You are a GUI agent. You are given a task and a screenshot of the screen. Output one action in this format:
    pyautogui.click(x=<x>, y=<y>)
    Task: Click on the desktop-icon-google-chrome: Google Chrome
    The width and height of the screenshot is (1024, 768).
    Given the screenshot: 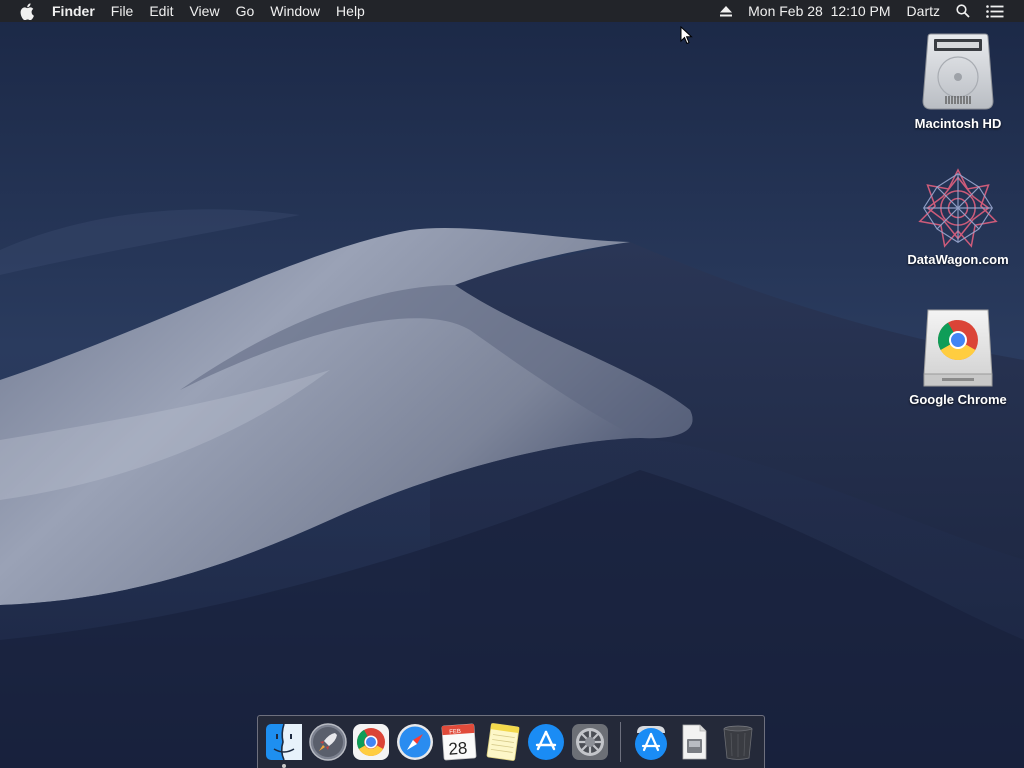 What is the action you would take?
    pyautogui.click(x=958, y=357)
    